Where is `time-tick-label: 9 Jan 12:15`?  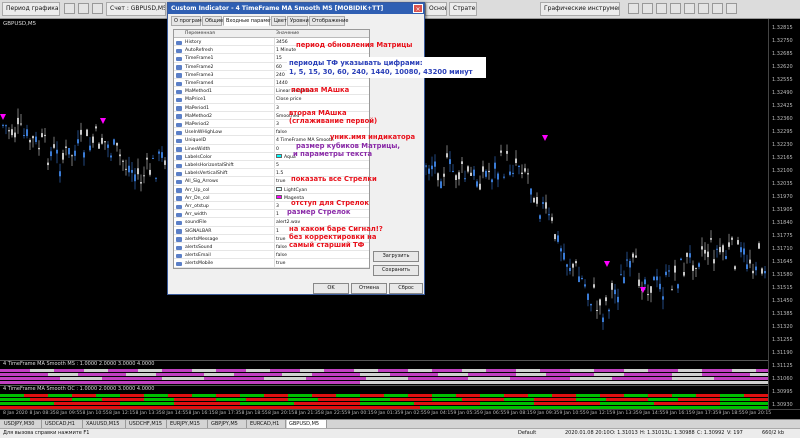 time-tick-label: 9 Jan 12:15 is located at coordinates (599, 413).